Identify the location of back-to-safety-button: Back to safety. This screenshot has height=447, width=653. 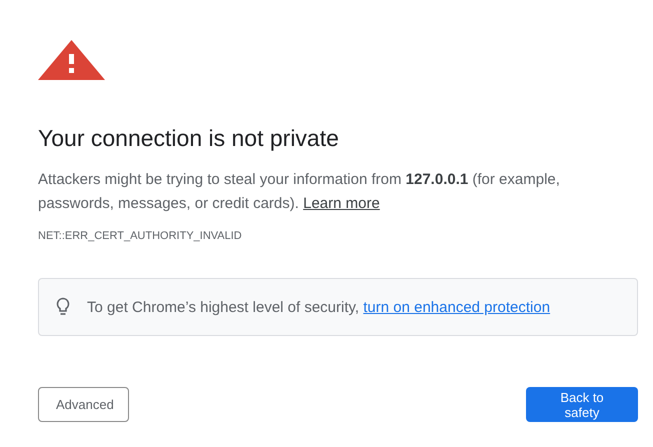
(582, 404).